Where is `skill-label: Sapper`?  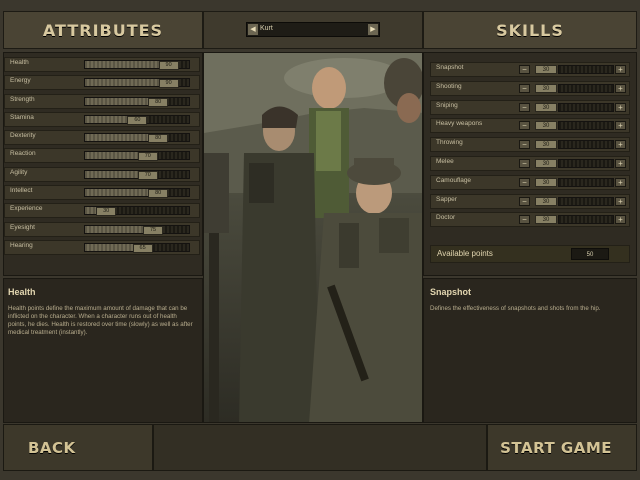
skill-label: Sapper is located at coordinates (446, 199).